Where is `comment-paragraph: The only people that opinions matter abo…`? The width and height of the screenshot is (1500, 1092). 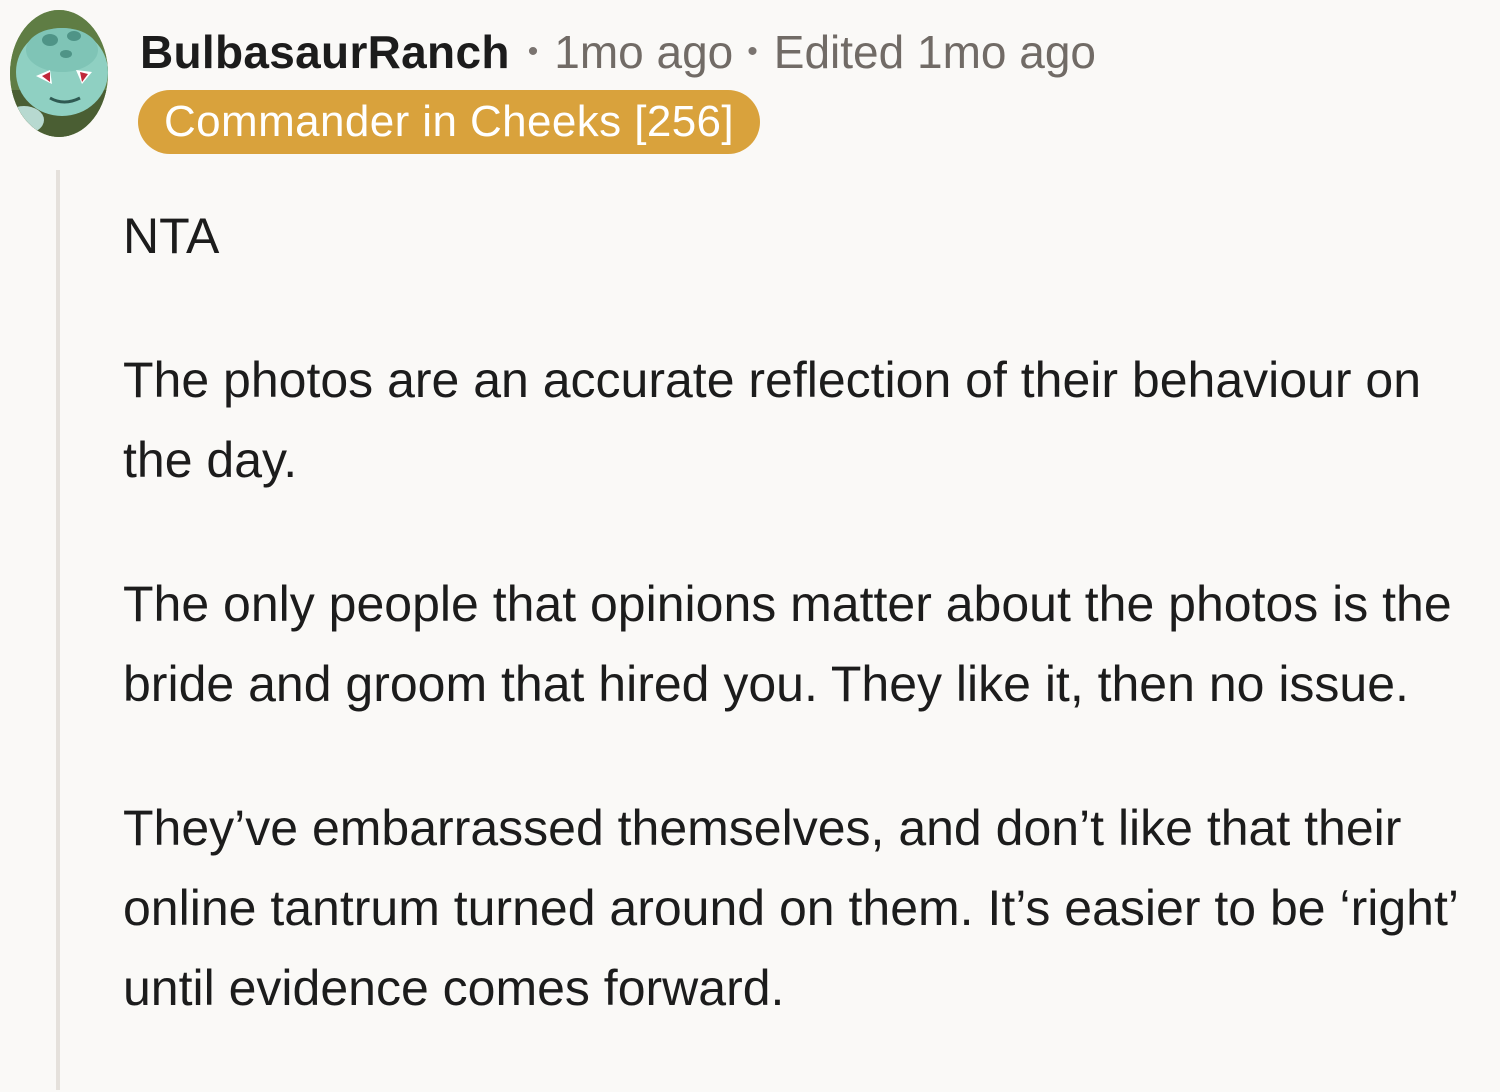
comment-paragraph: The only people that opinions matter abo… is located at coordinates (787, 644).